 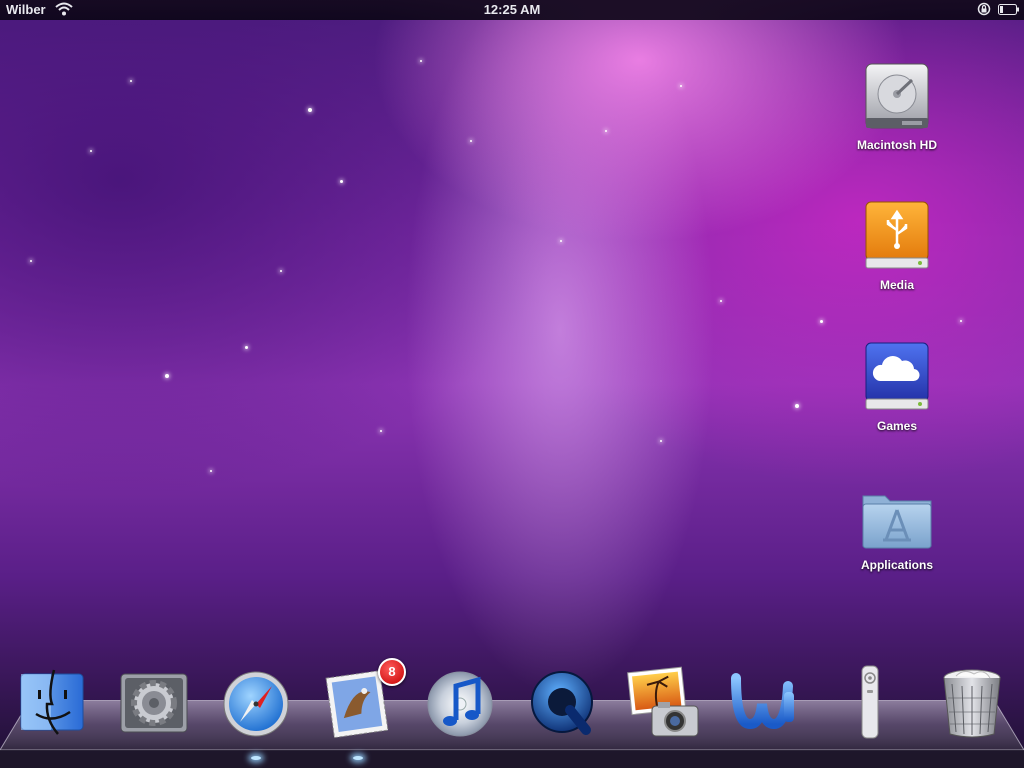 I want to click on desktop-icon-games: Games, so click(x=897, y=387).